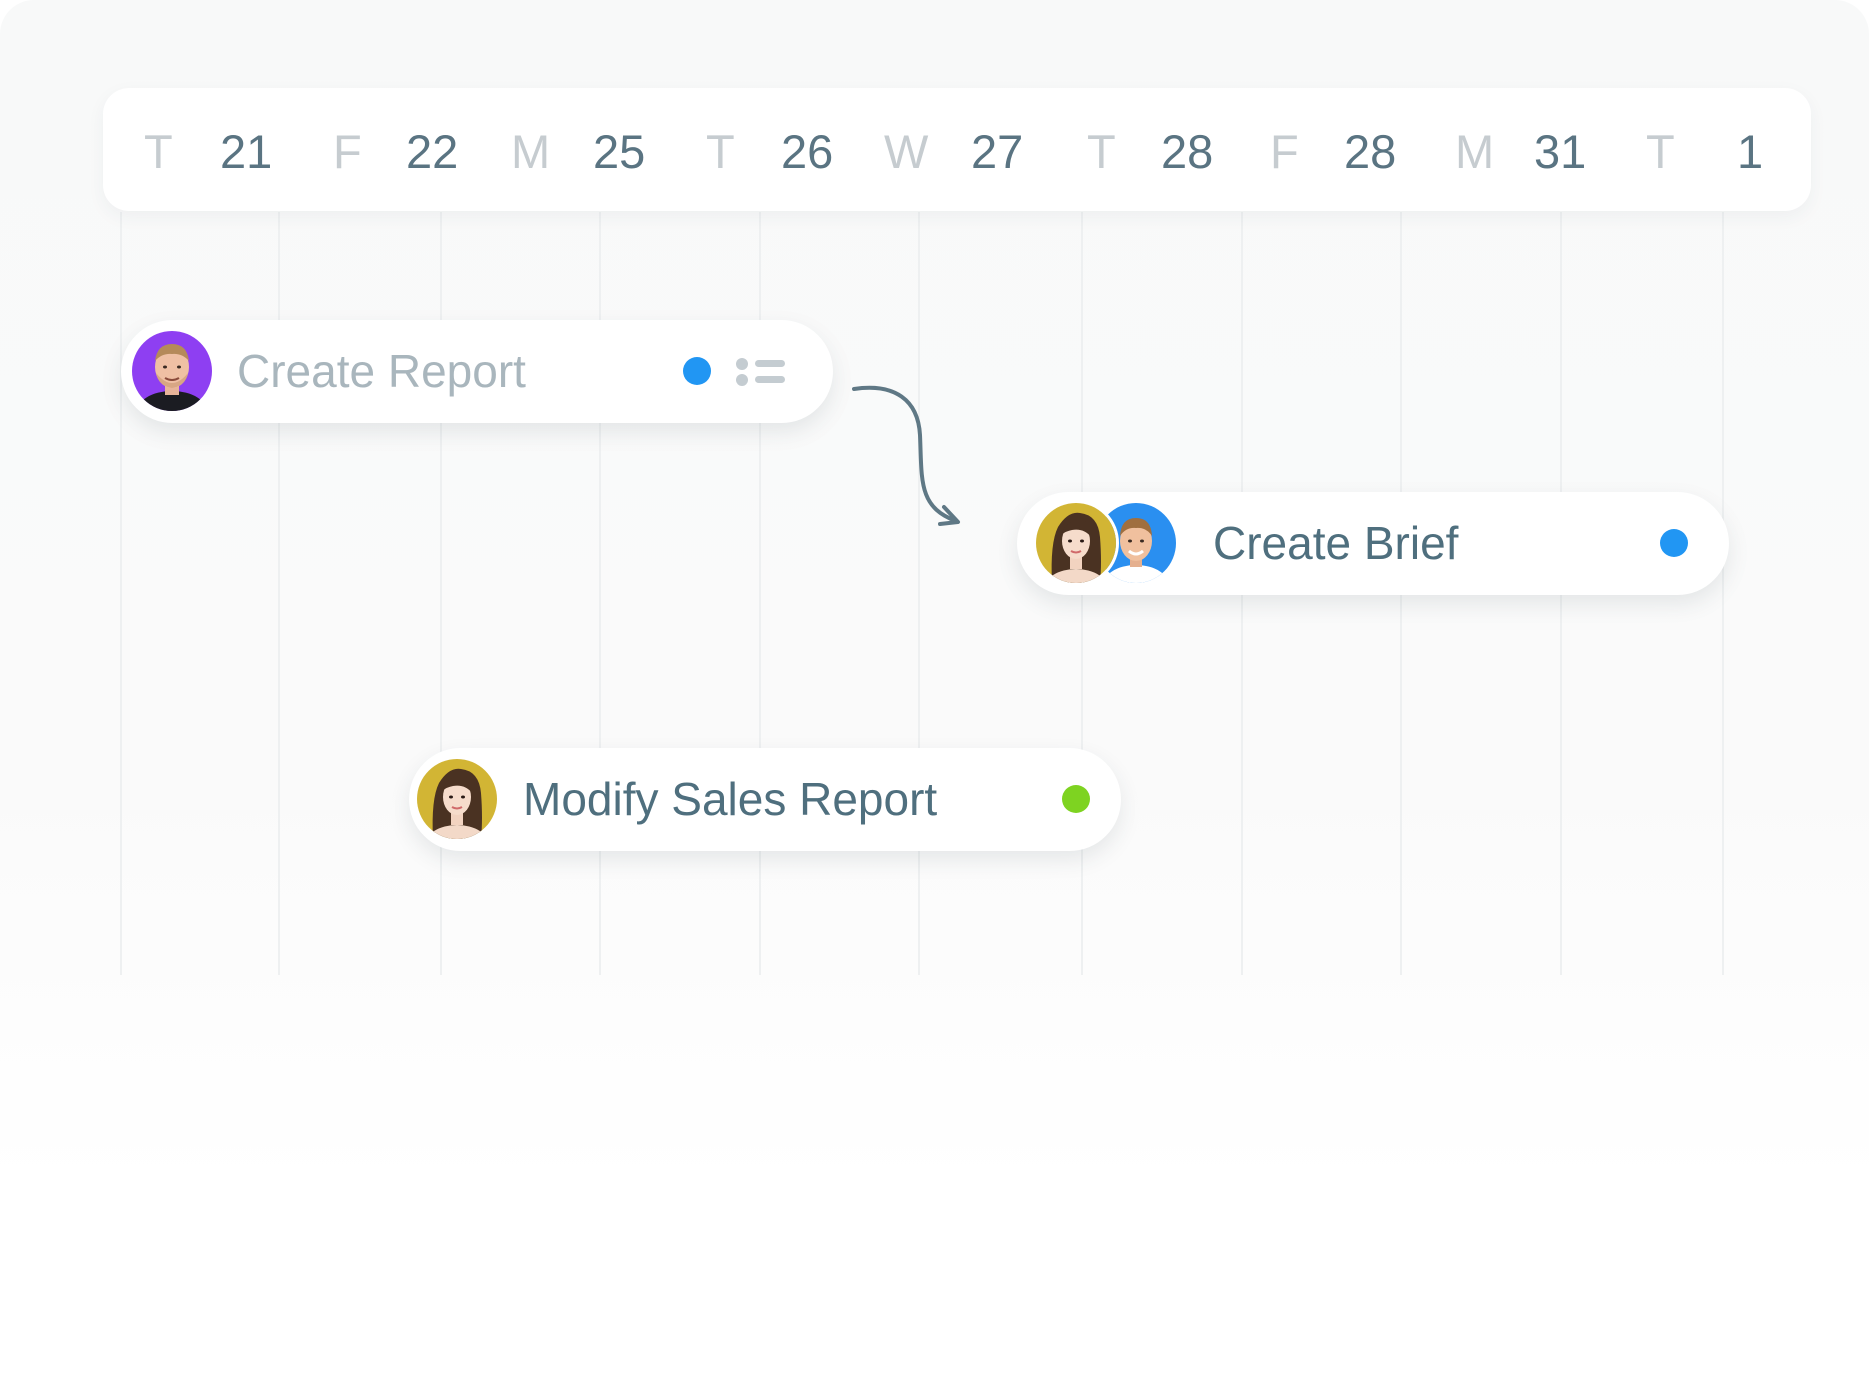 The height and width of the screenshot is (1398, 1869). I want to click on task-label: Create Brief, so click(1336, 543).